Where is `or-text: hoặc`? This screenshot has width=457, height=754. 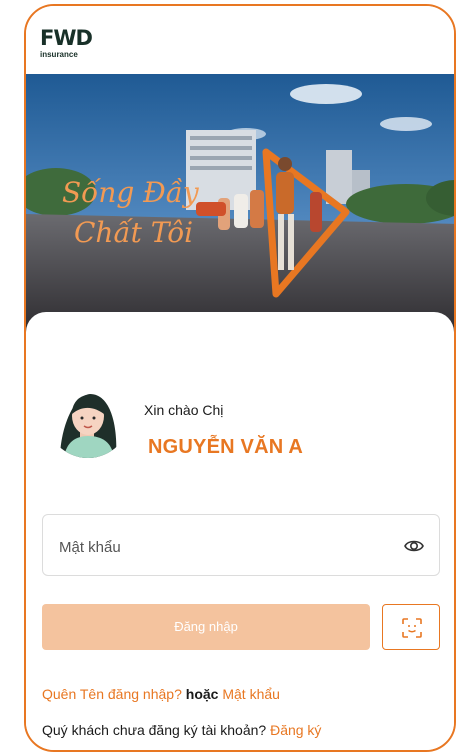 or-text: hoặc is located at coordinates (202, 694).